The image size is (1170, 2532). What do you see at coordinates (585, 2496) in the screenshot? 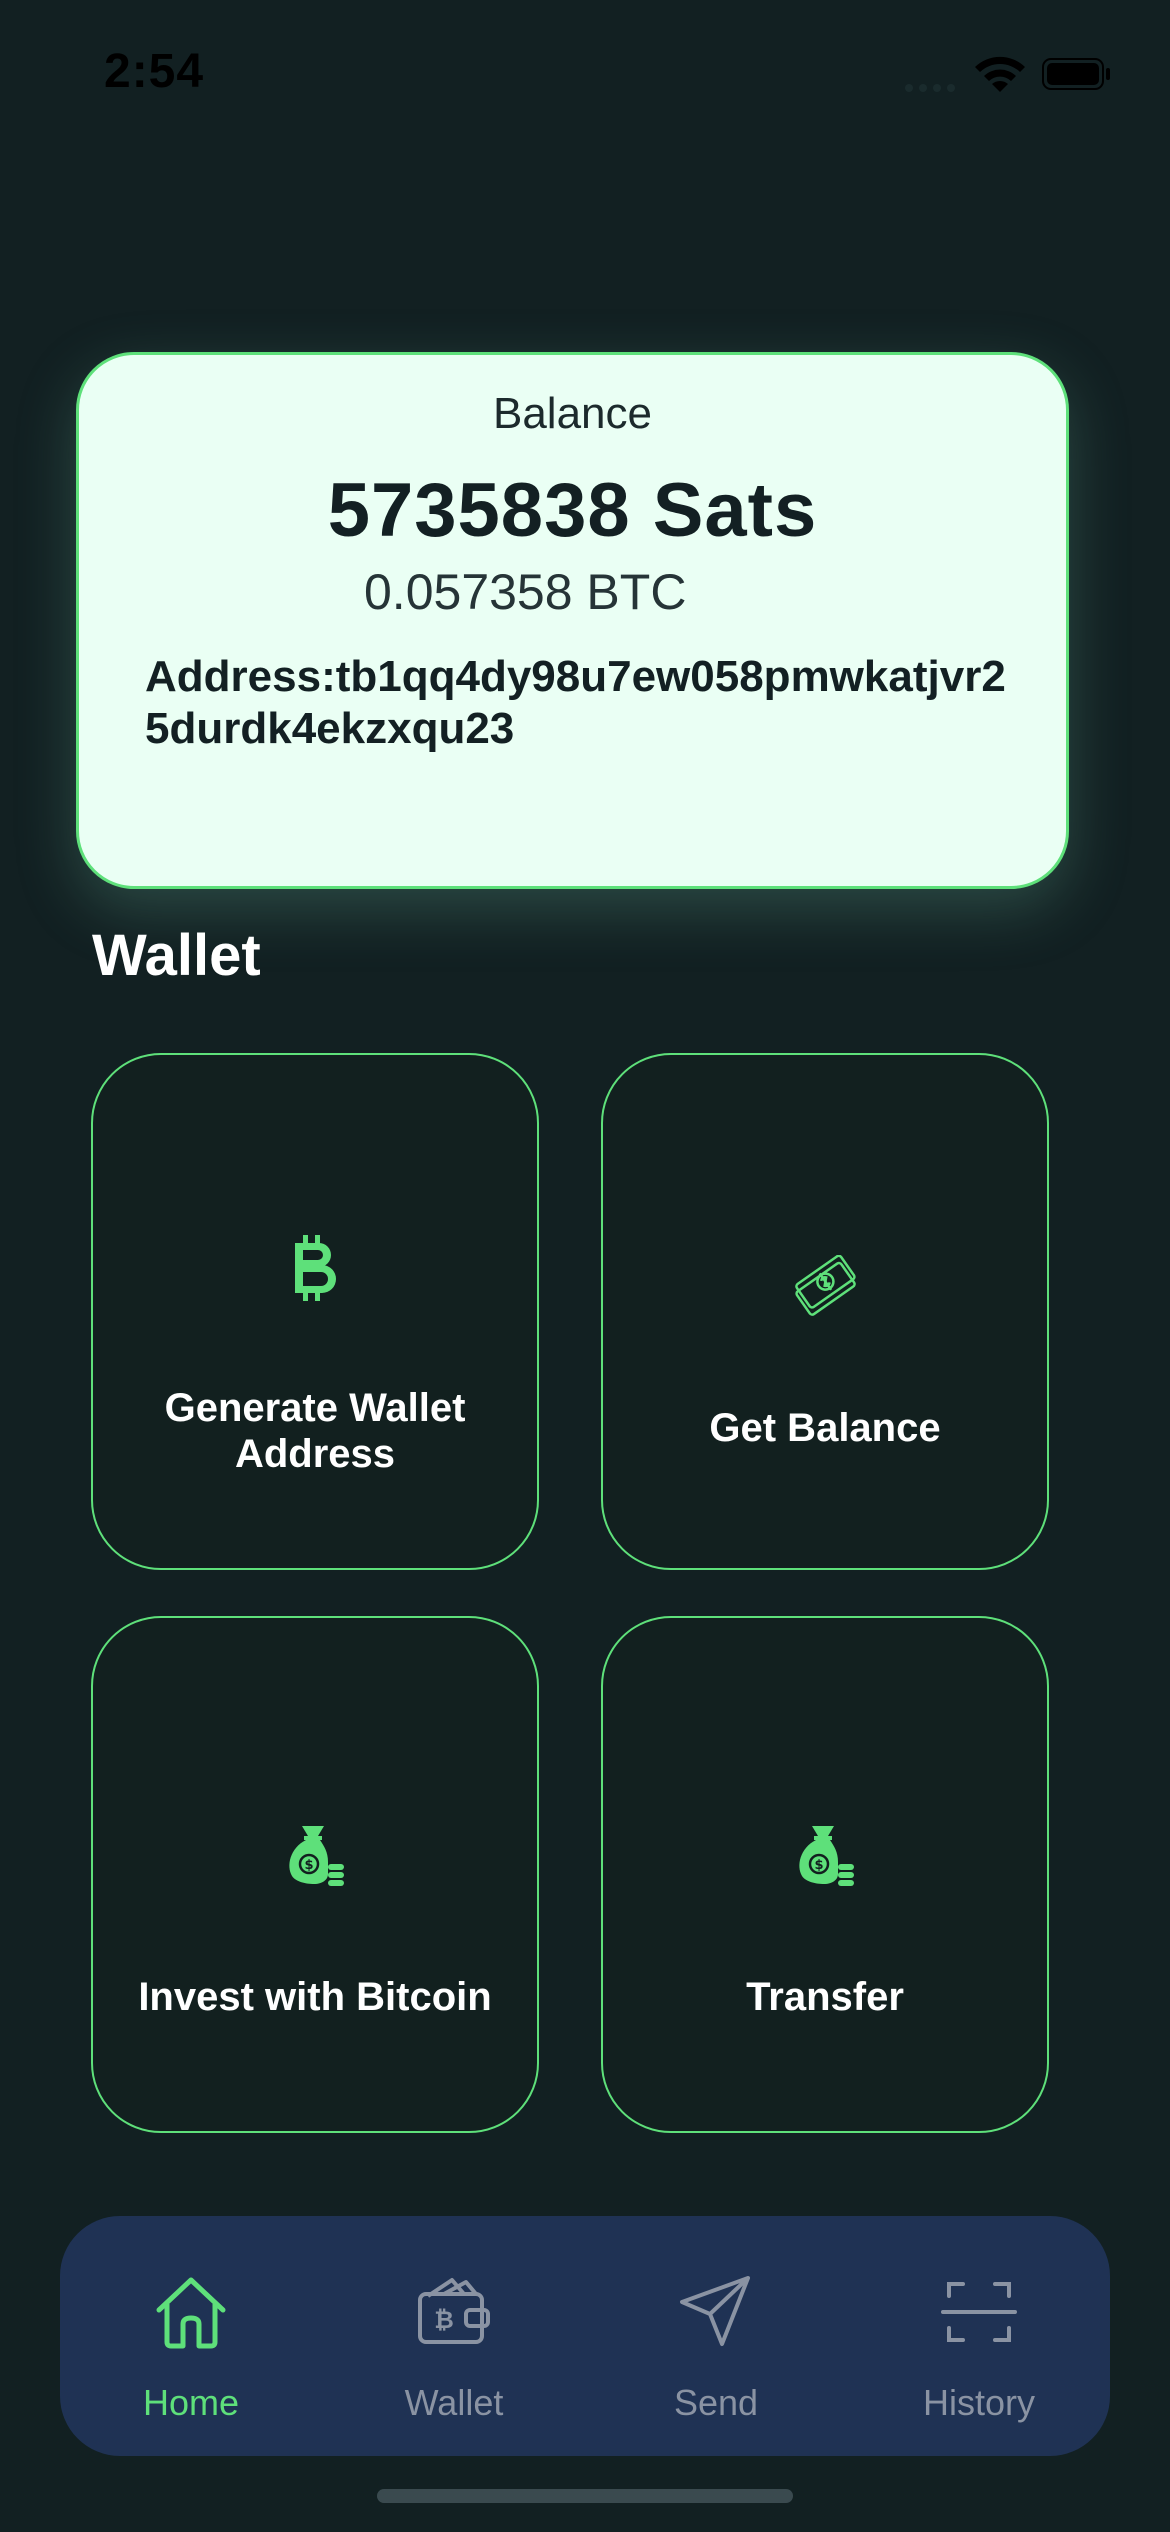
I see `home-indicator` at bounding box center [585, 2496].